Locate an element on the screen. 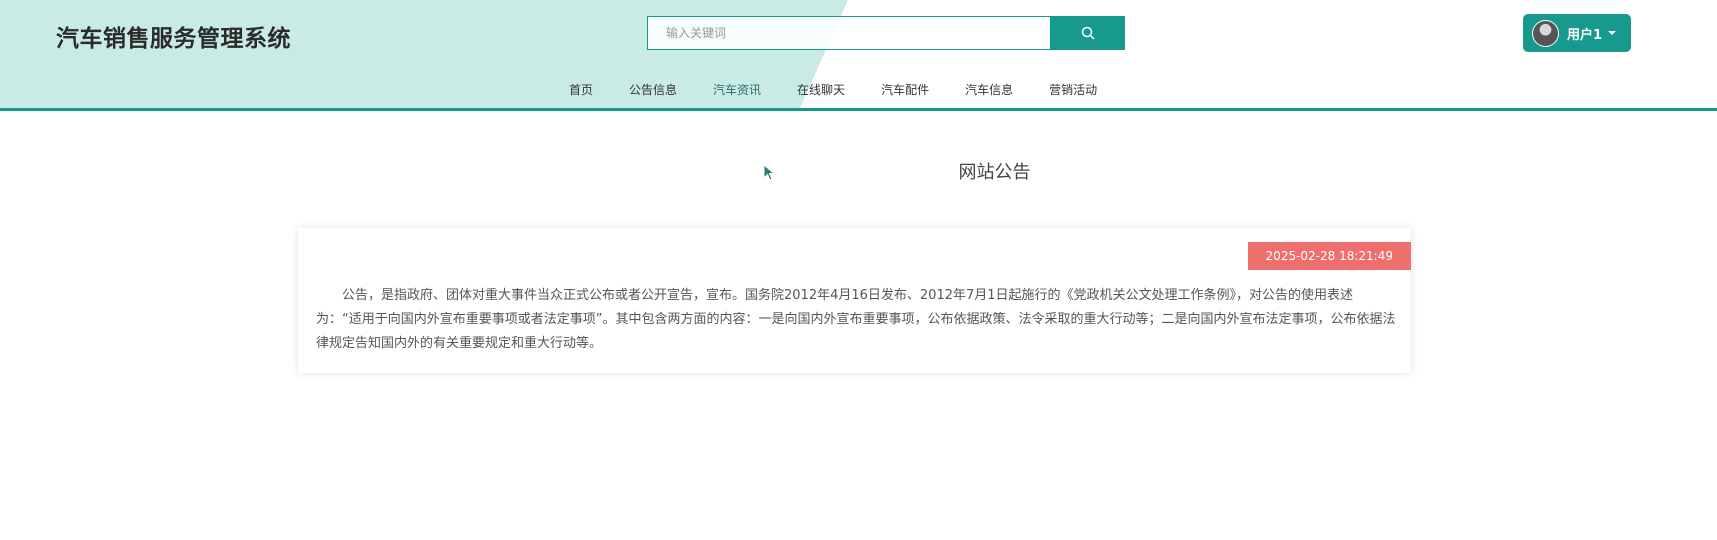  chevron-down-icon is located at coordinates (1612, 33).